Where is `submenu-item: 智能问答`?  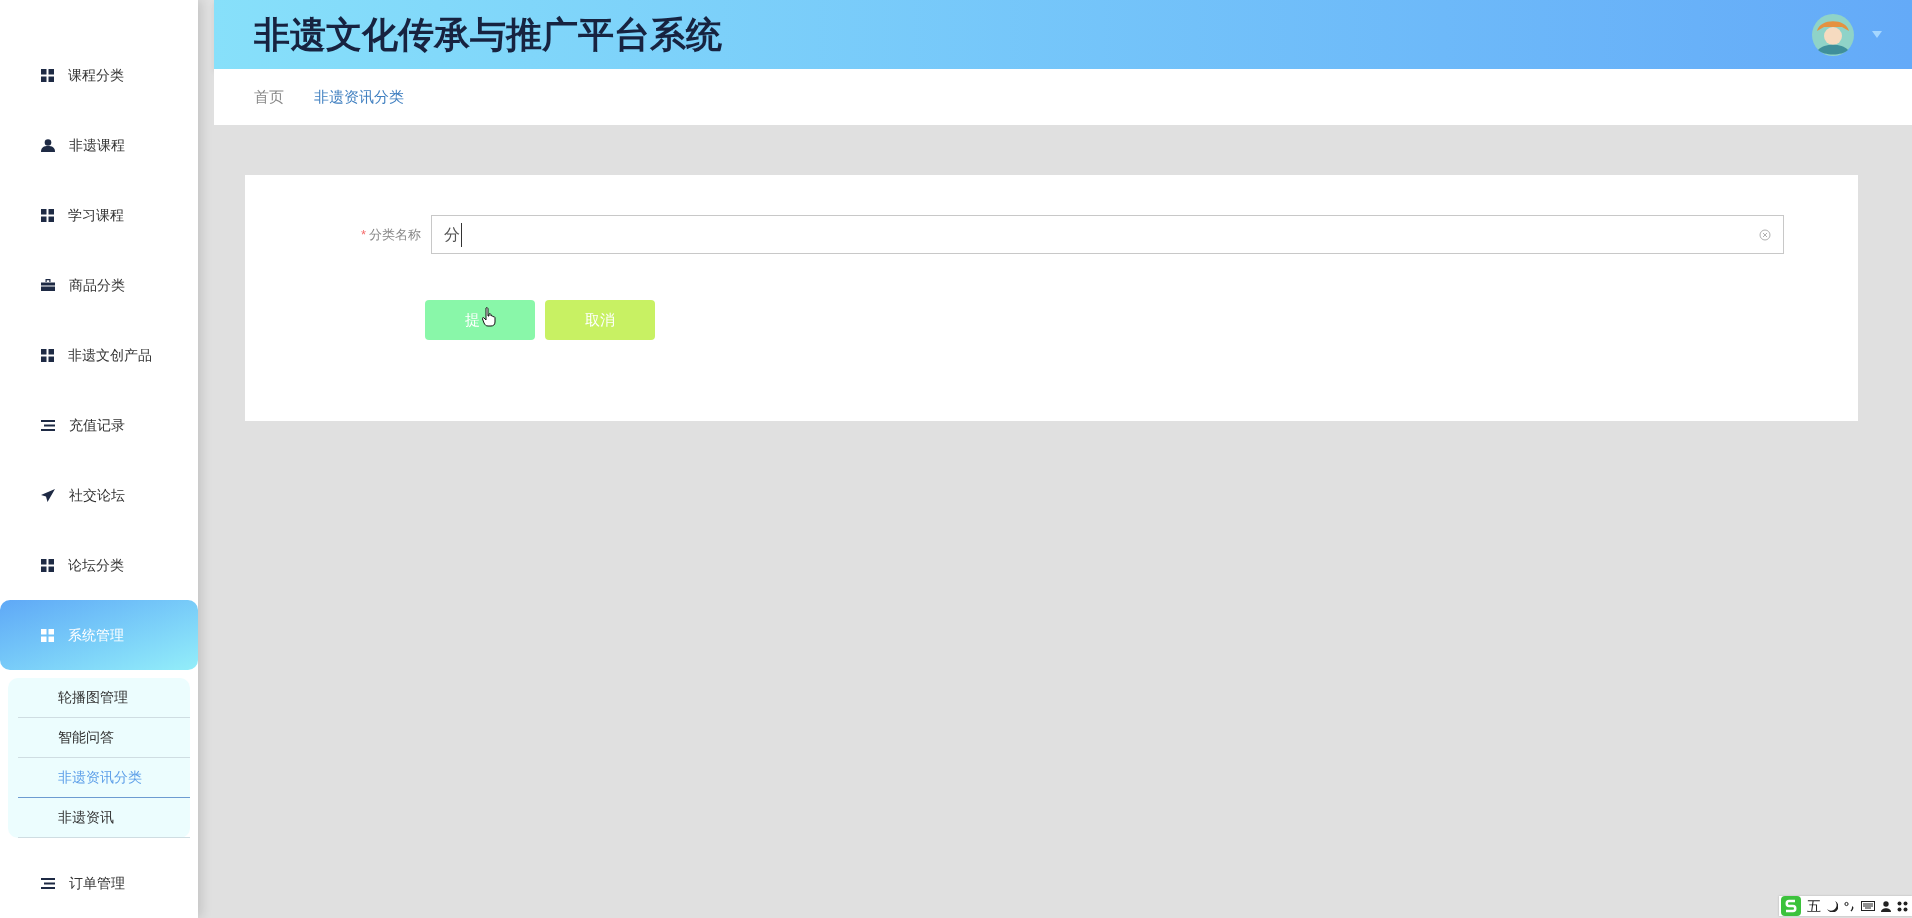 submenu-item: 智能问答 is located at coordinates (104, 738).